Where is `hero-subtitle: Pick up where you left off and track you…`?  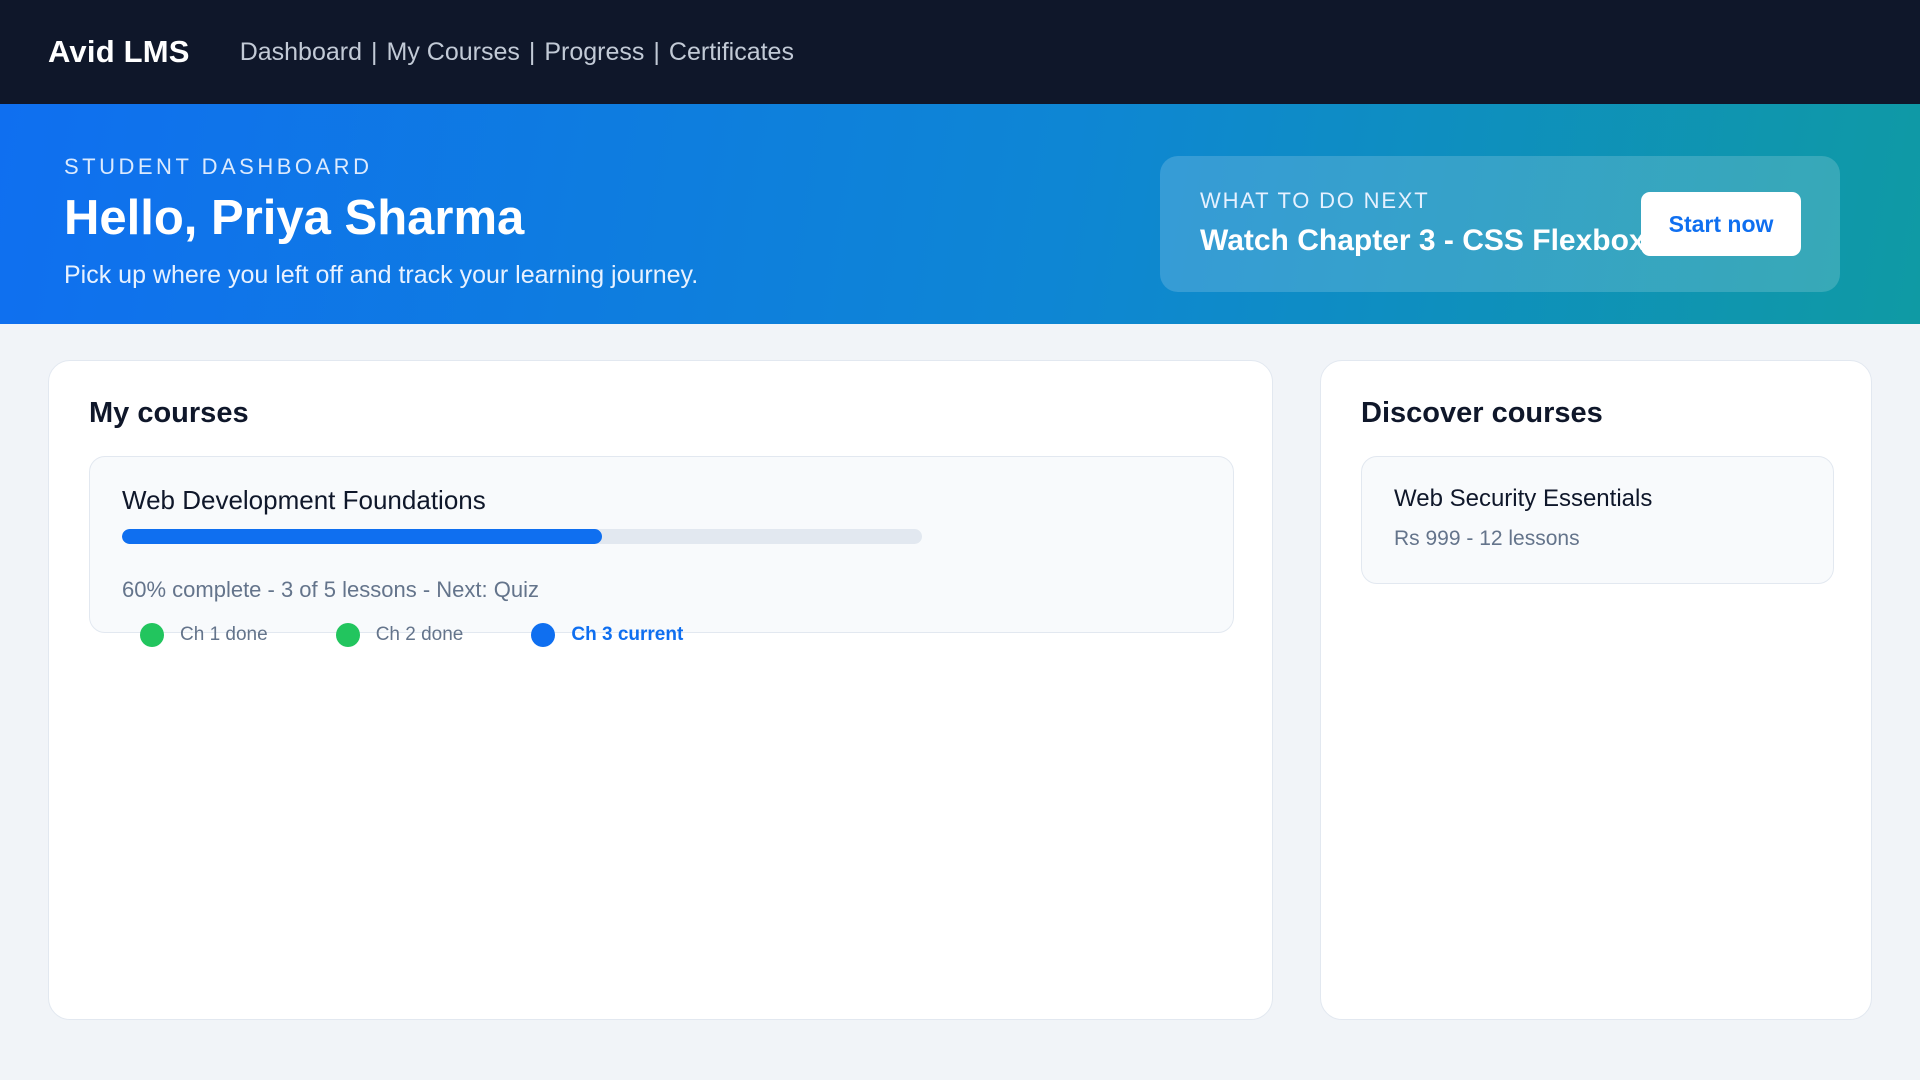
hero-subtitle: Pick up where you left off and track you… is located at coordinates (381, 275).